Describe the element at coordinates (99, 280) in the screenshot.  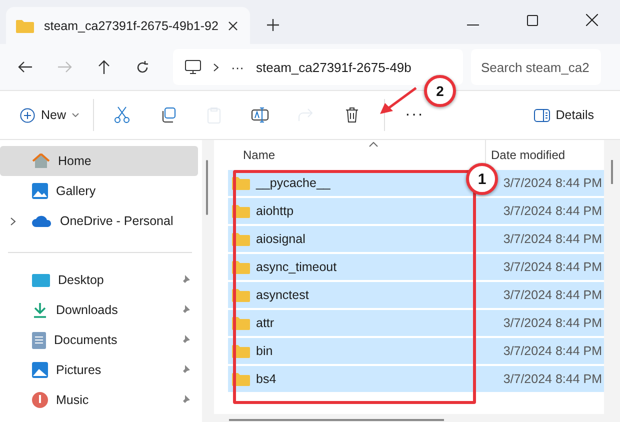
I see `sidebar-item: Desktop` at that location.